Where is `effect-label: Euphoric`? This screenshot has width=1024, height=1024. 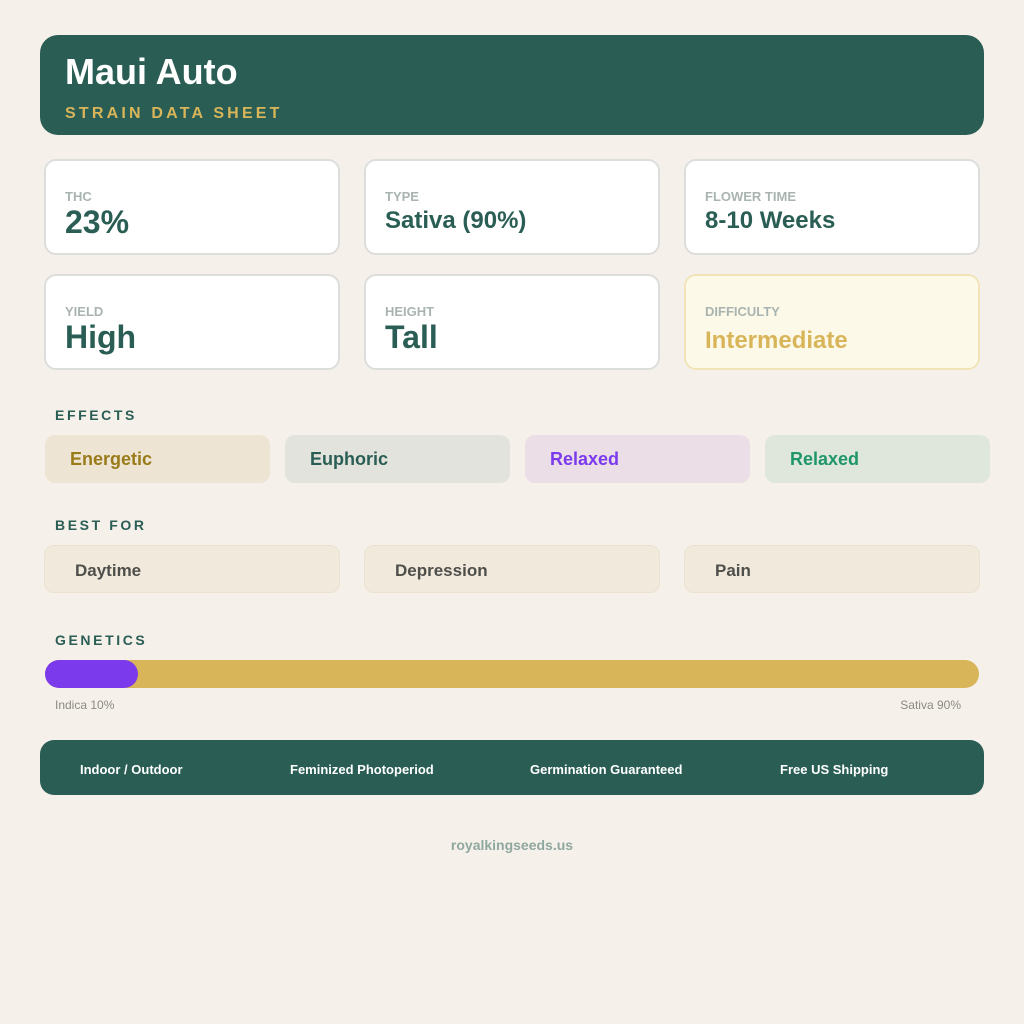 effect-label: Euphoric is located at coordinates (349, 459).